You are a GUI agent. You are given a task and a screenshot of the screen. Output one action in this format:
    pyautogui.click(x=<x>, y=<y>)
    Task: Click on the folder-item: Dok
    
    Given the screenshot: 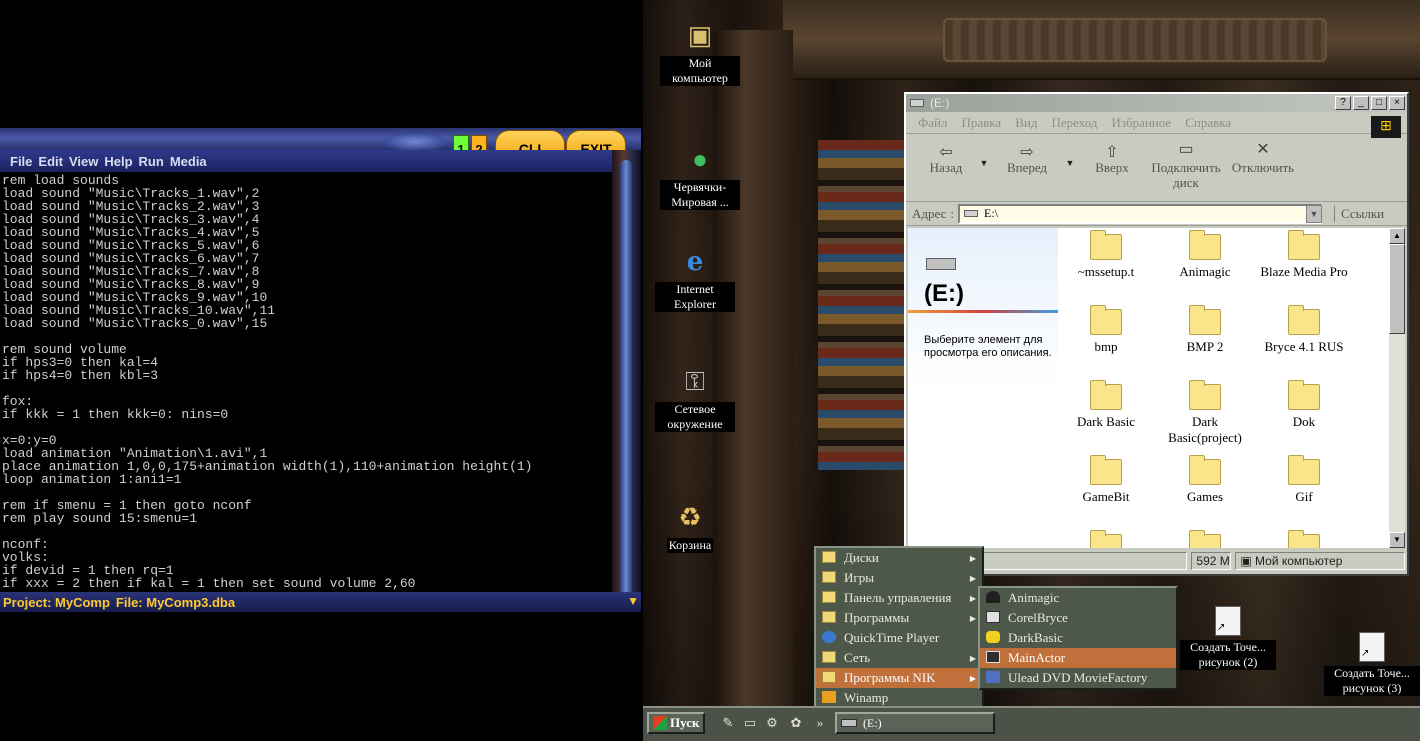 What is the action you would take?
    pyautogui.click(x=1304, y=405)
    